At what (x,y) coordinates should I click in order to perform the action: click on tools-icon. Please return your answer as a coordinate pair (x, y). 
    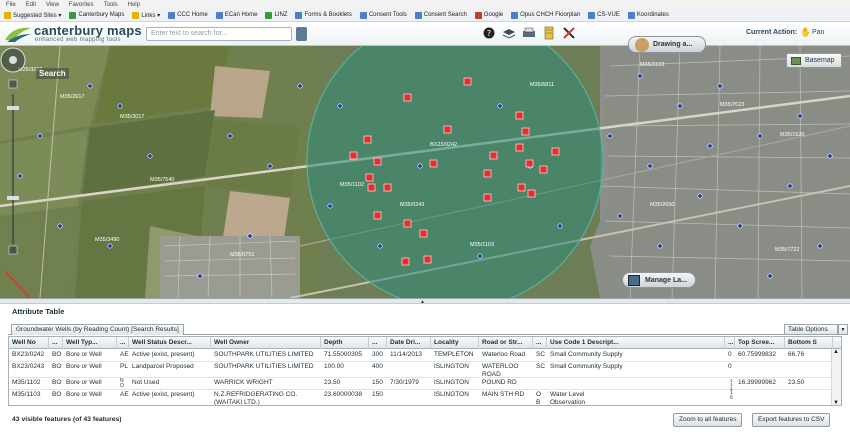
    Looking at the image, I should click on (569, 33).